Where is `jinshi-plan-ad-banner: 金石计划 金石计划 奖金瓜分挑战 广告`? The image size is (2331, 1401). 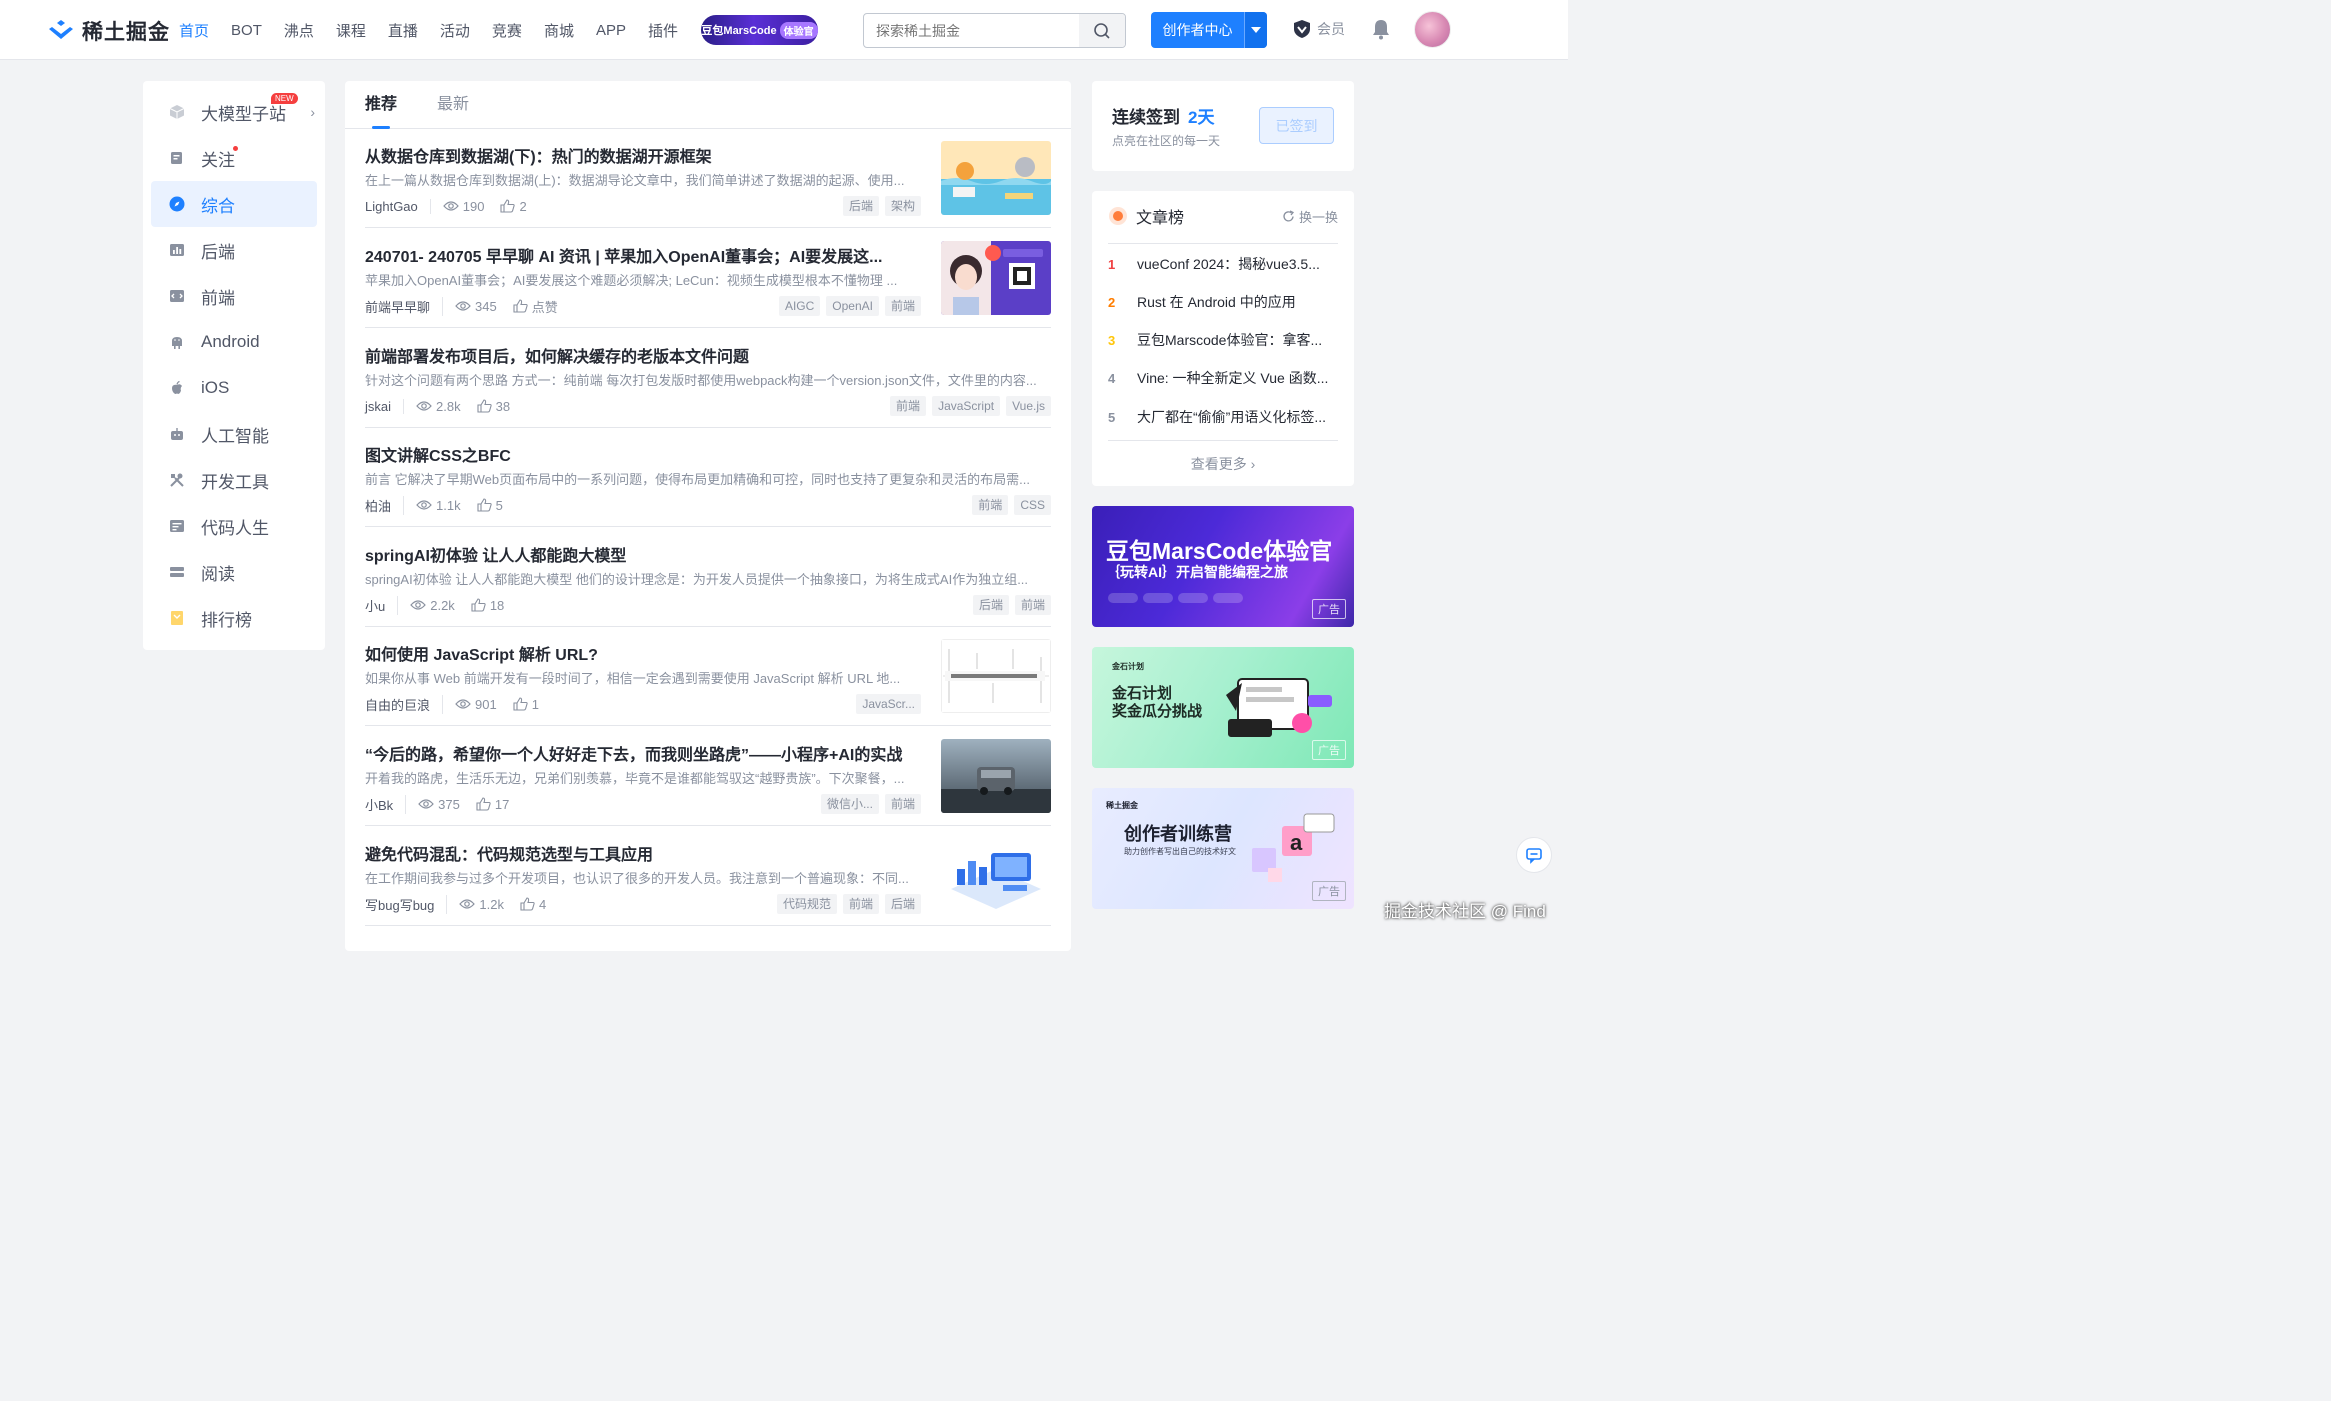 jinshi-plan-ad-banner: 金石计划 金石计划 奖金瓜分挑战 广告 is located at coordinates (1223, 707).